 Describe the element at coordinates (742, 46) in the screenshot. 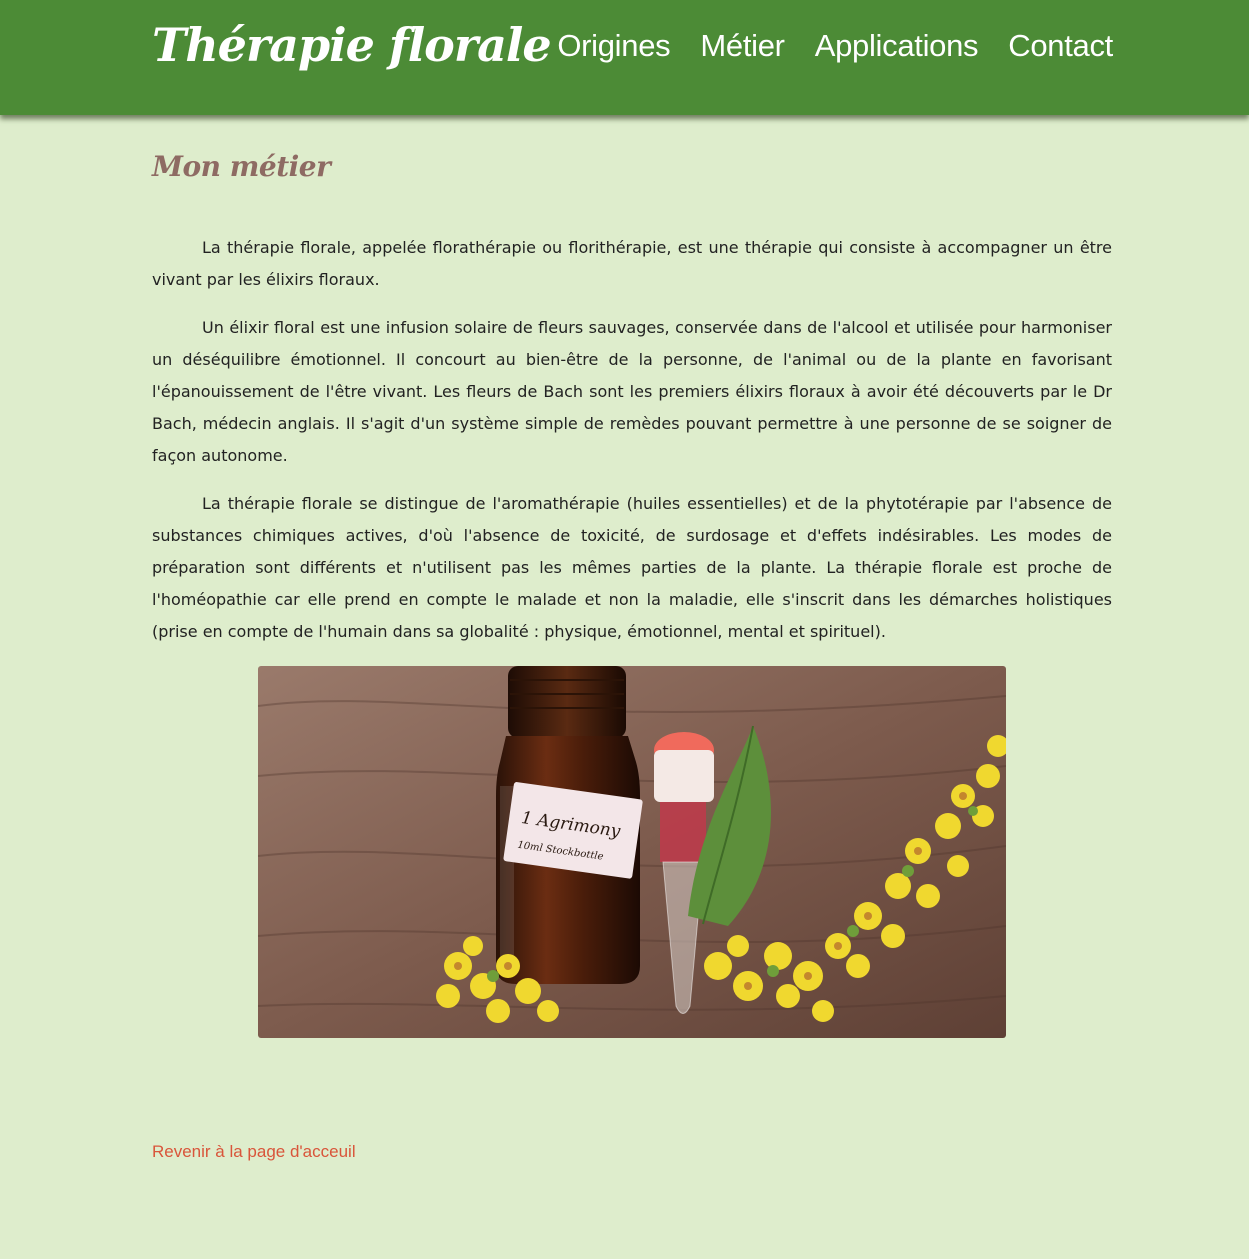

I see `nav-link-metier: Métier` at that location.